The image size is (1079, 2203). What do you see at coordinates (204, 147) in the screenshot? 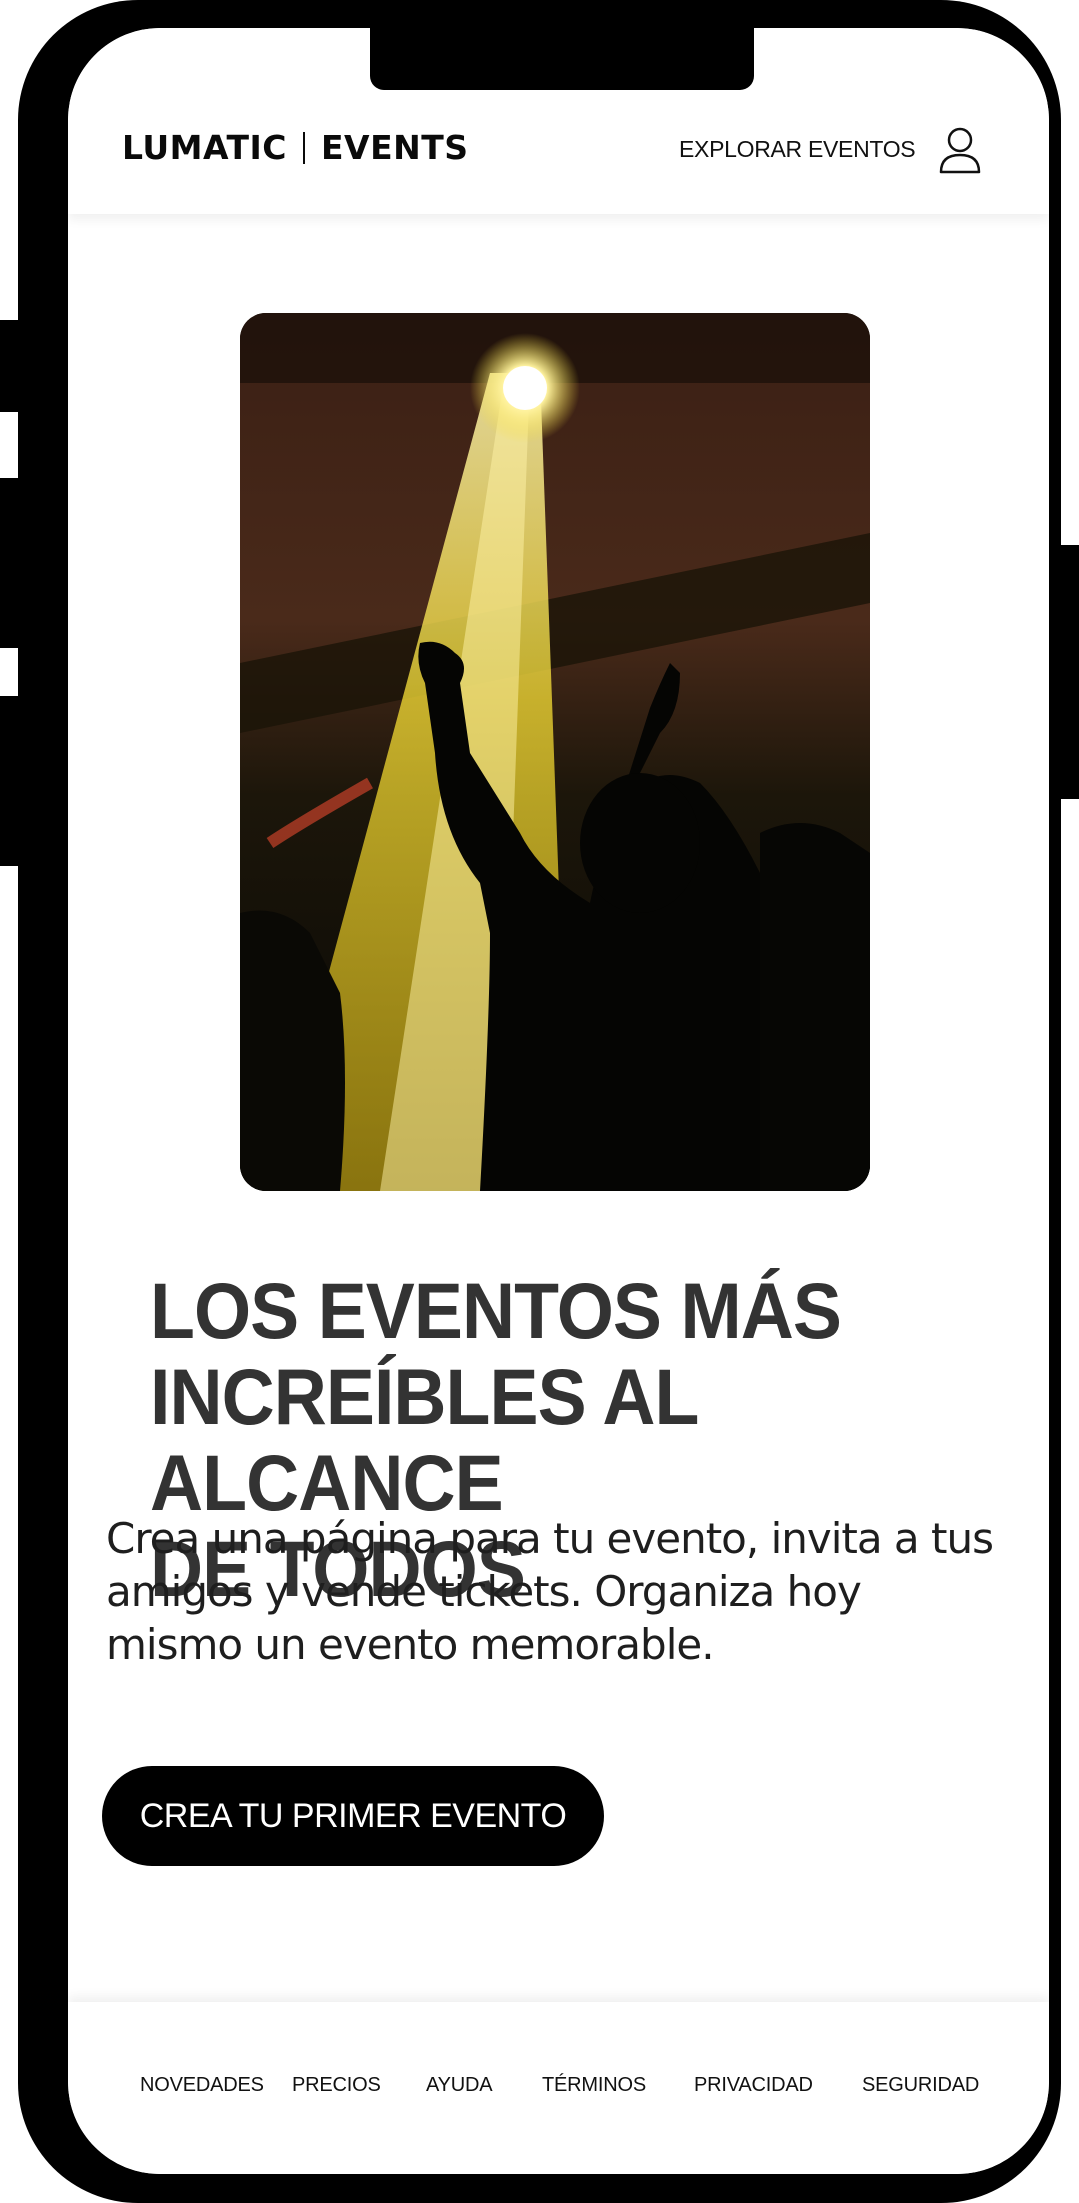
I see `brand-name: LUMATIC` at bounding box center [204, 147].